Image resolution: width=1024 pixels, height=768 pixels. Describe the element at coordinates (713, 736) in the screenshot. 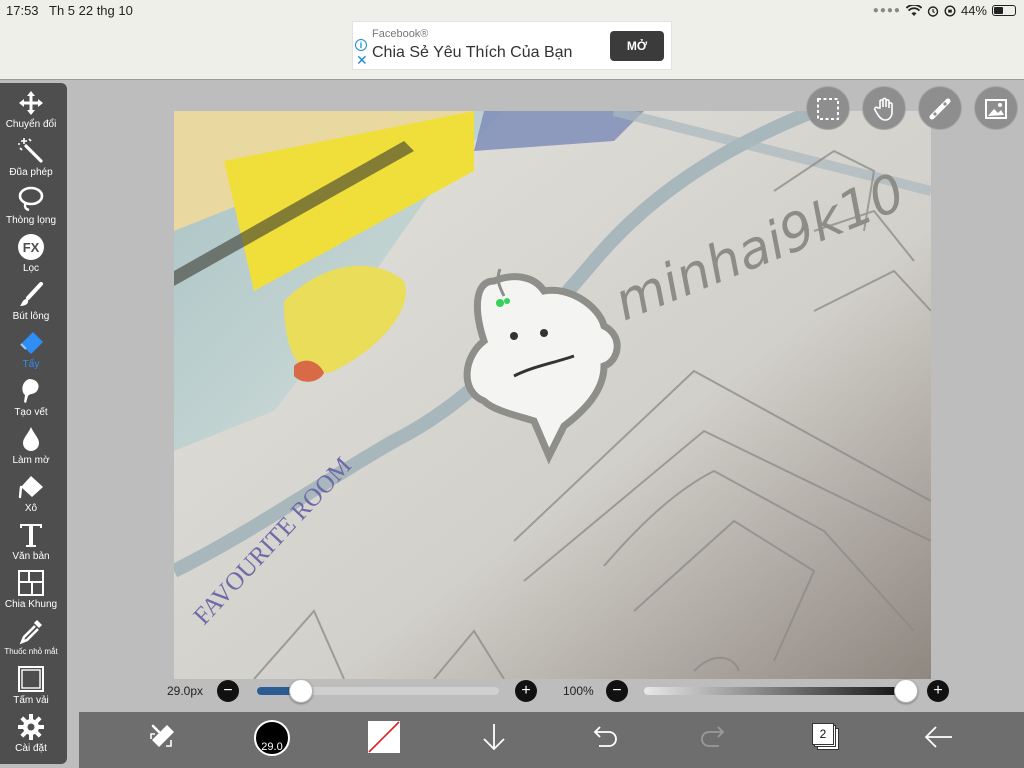

I see `redo-icon` at that location.